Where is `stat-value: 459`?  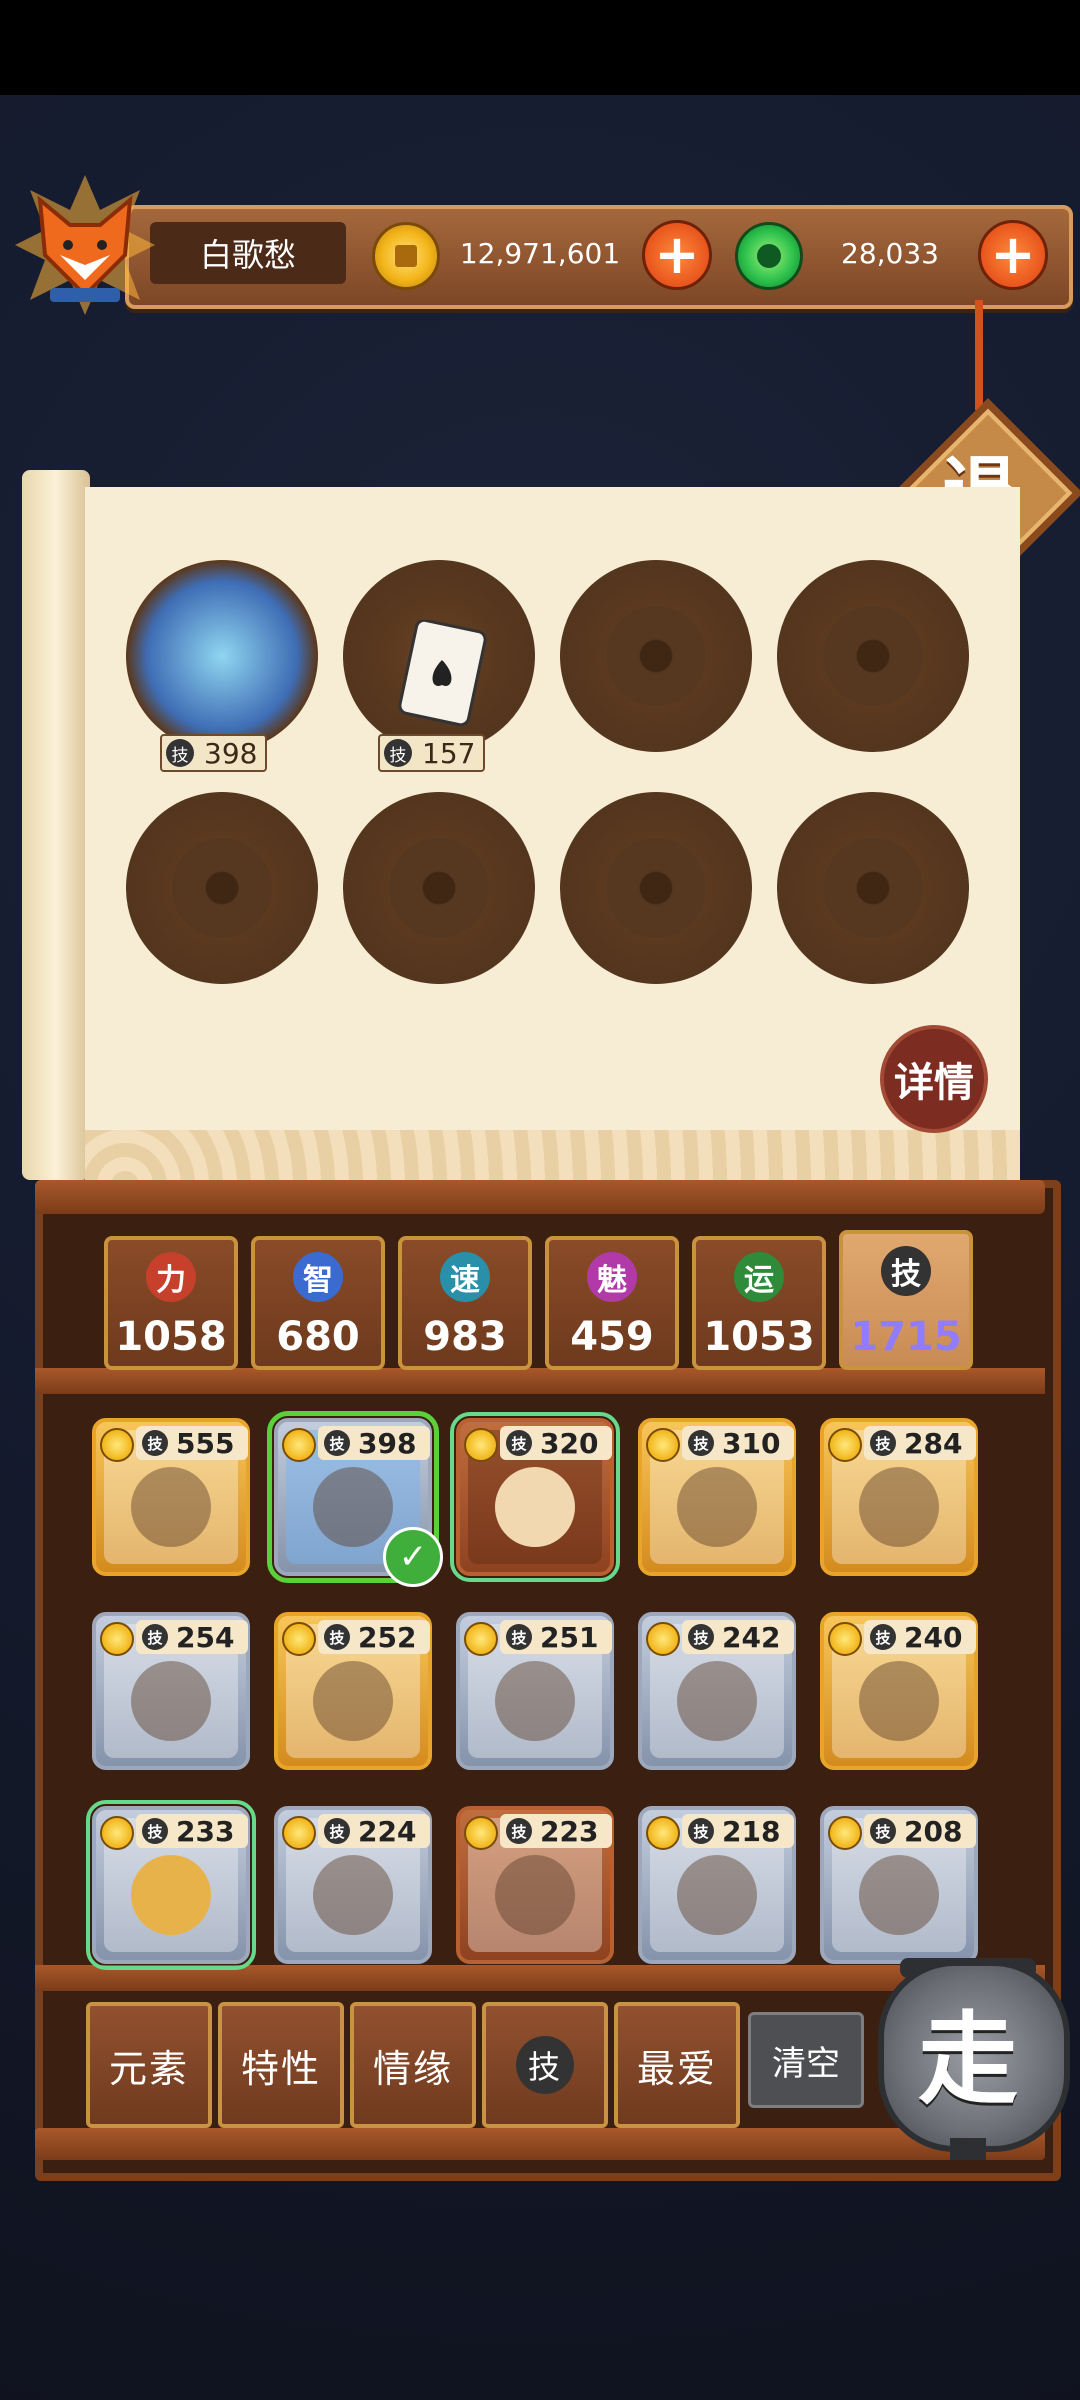 stat-value: 459 is located at coordinates (612, 1337).